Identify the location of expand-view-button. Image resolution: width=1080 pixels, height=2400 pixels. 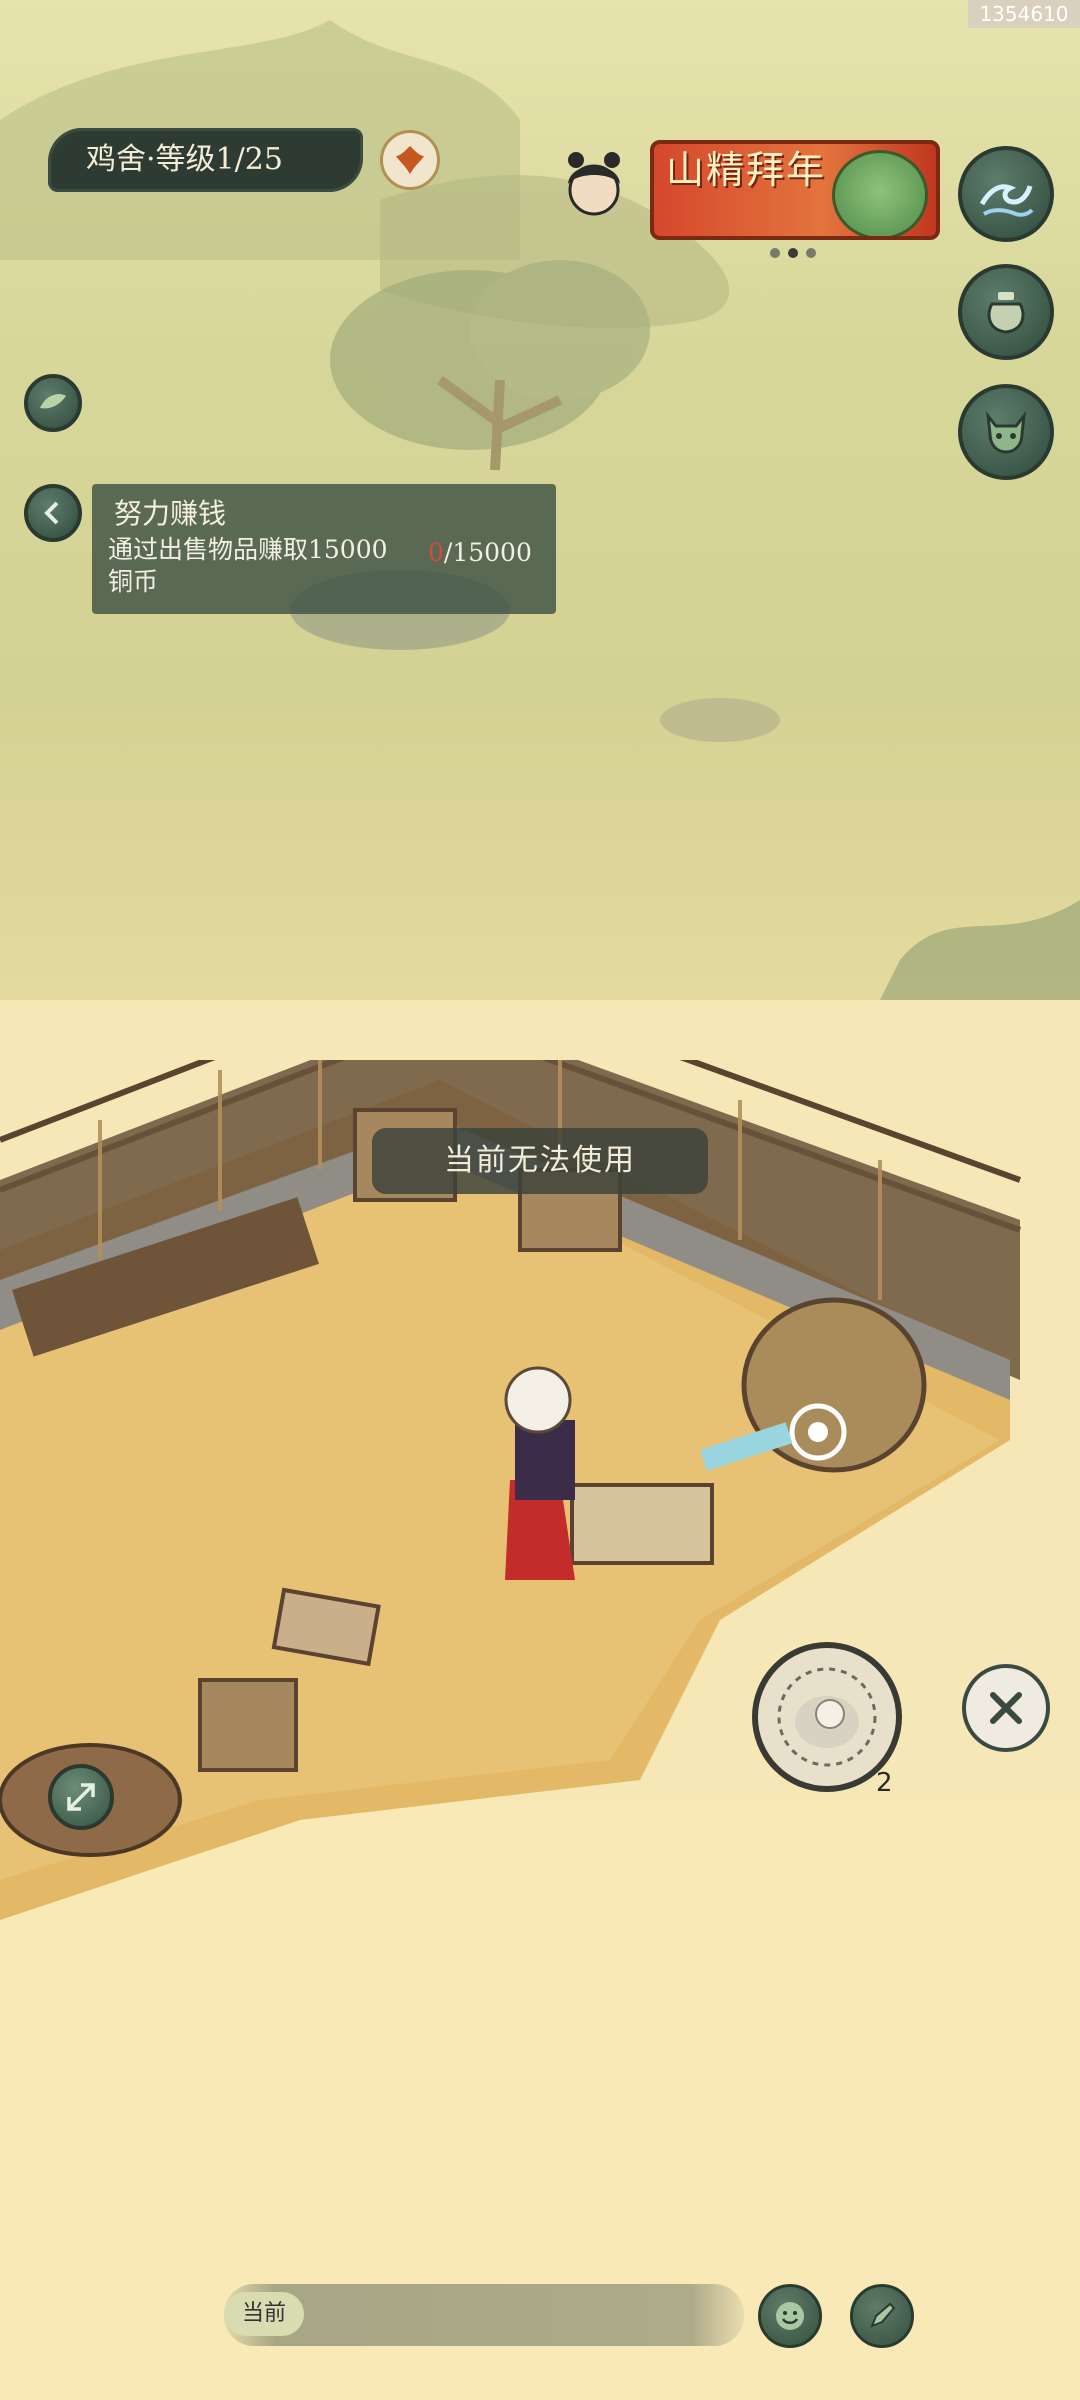
(81, 1797).